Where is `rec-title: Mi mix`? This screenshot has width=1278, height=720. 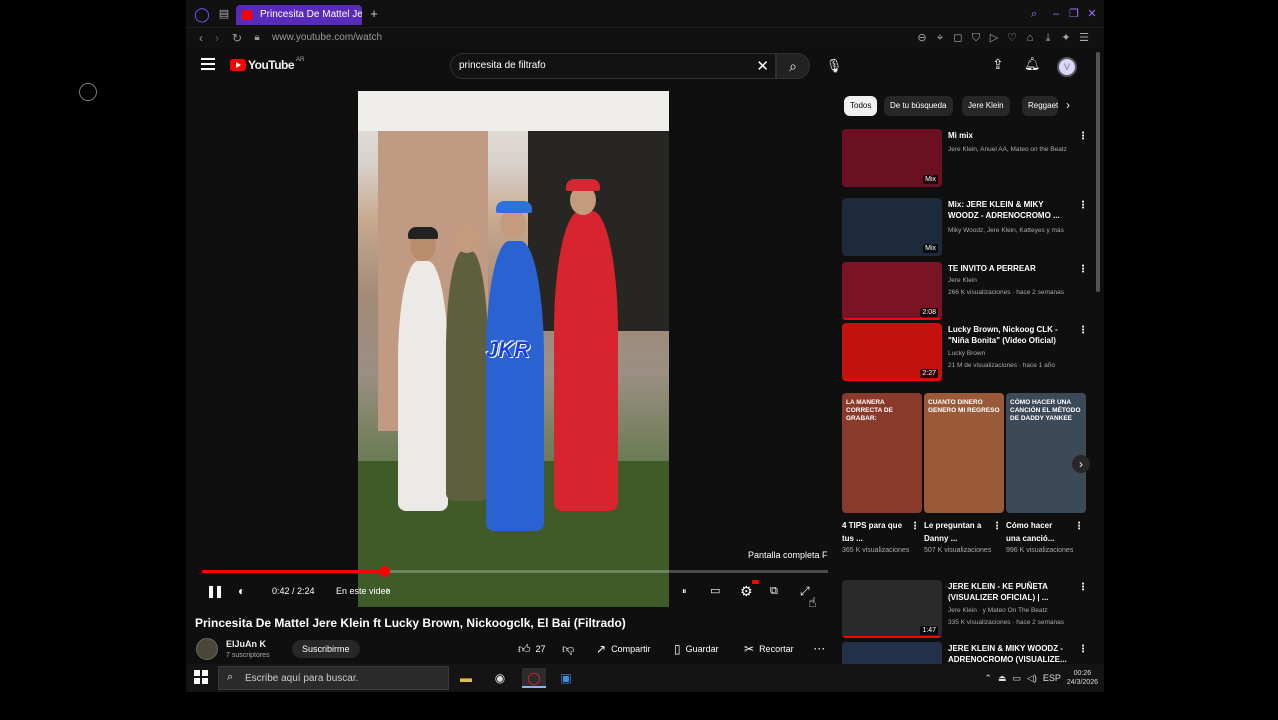 rec-title: Mi mix is located at coordinates (1010, 135).